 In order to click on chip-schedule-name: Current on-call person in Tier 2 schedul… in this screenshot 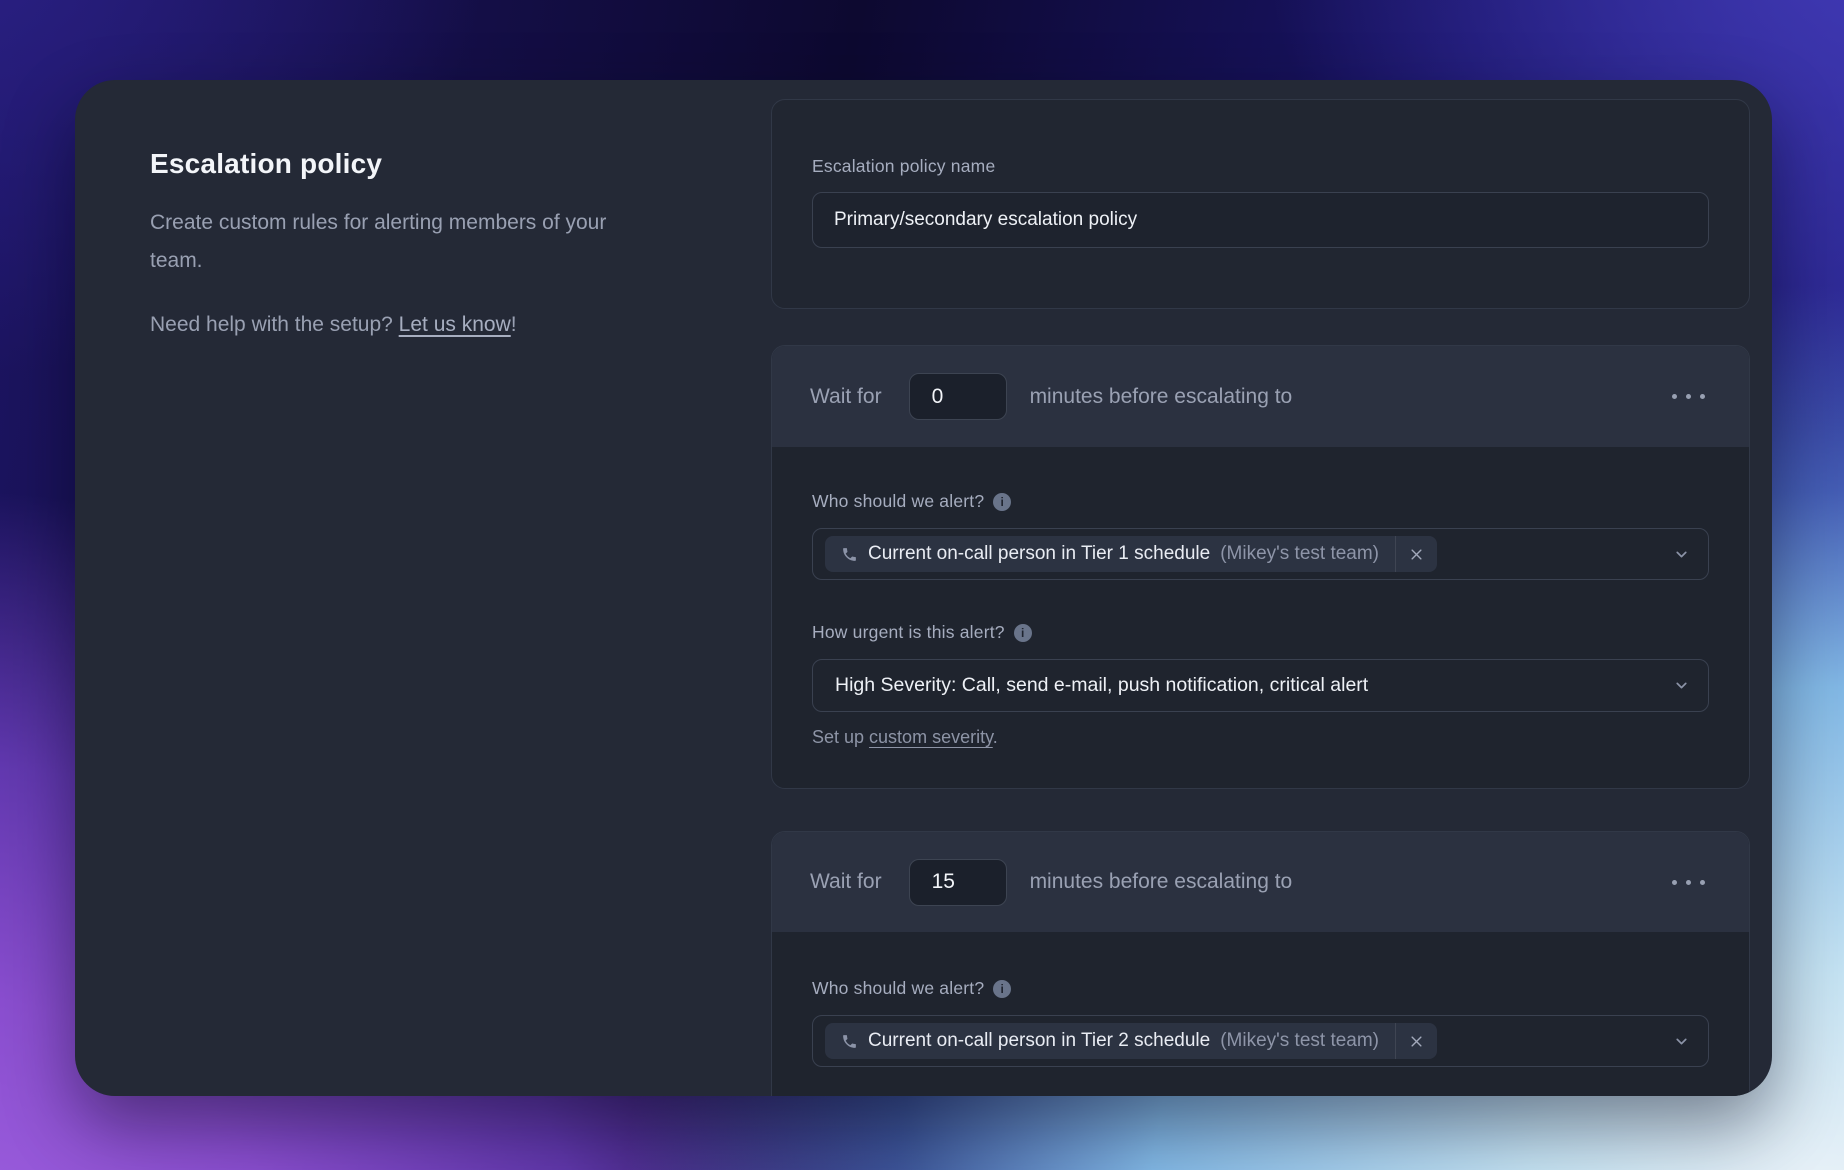, I will do `click(1039, 1040)`.